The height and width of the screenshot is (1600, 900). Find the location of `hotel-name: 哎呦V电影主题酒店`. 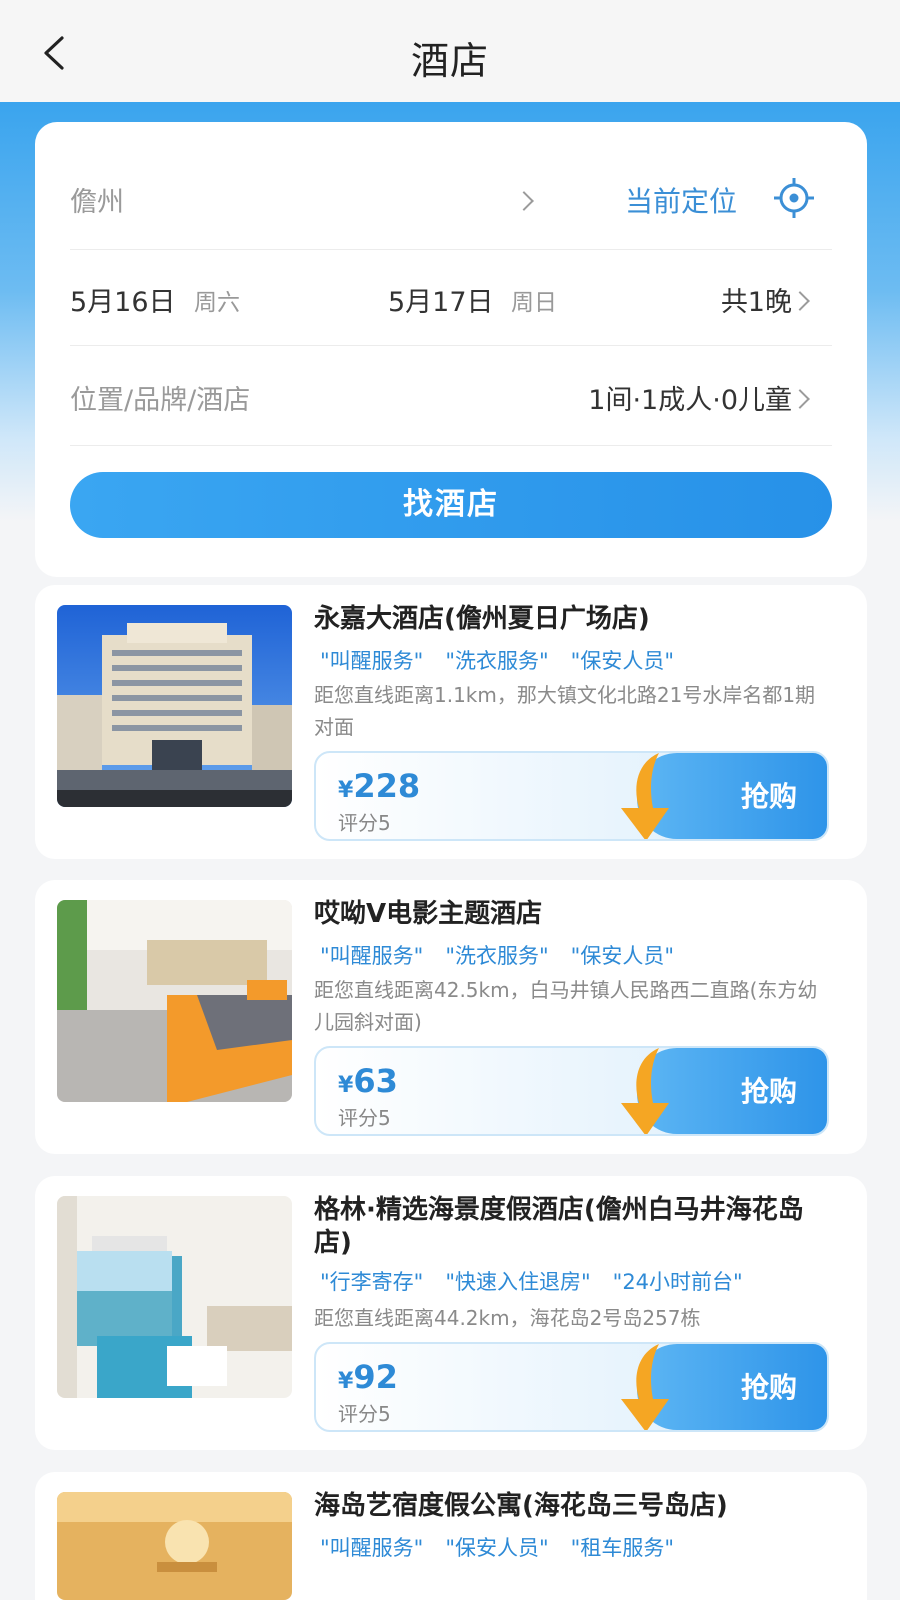

hotel-name: 哎呦V电影主题酒店 is located at coordinates (574, 914).